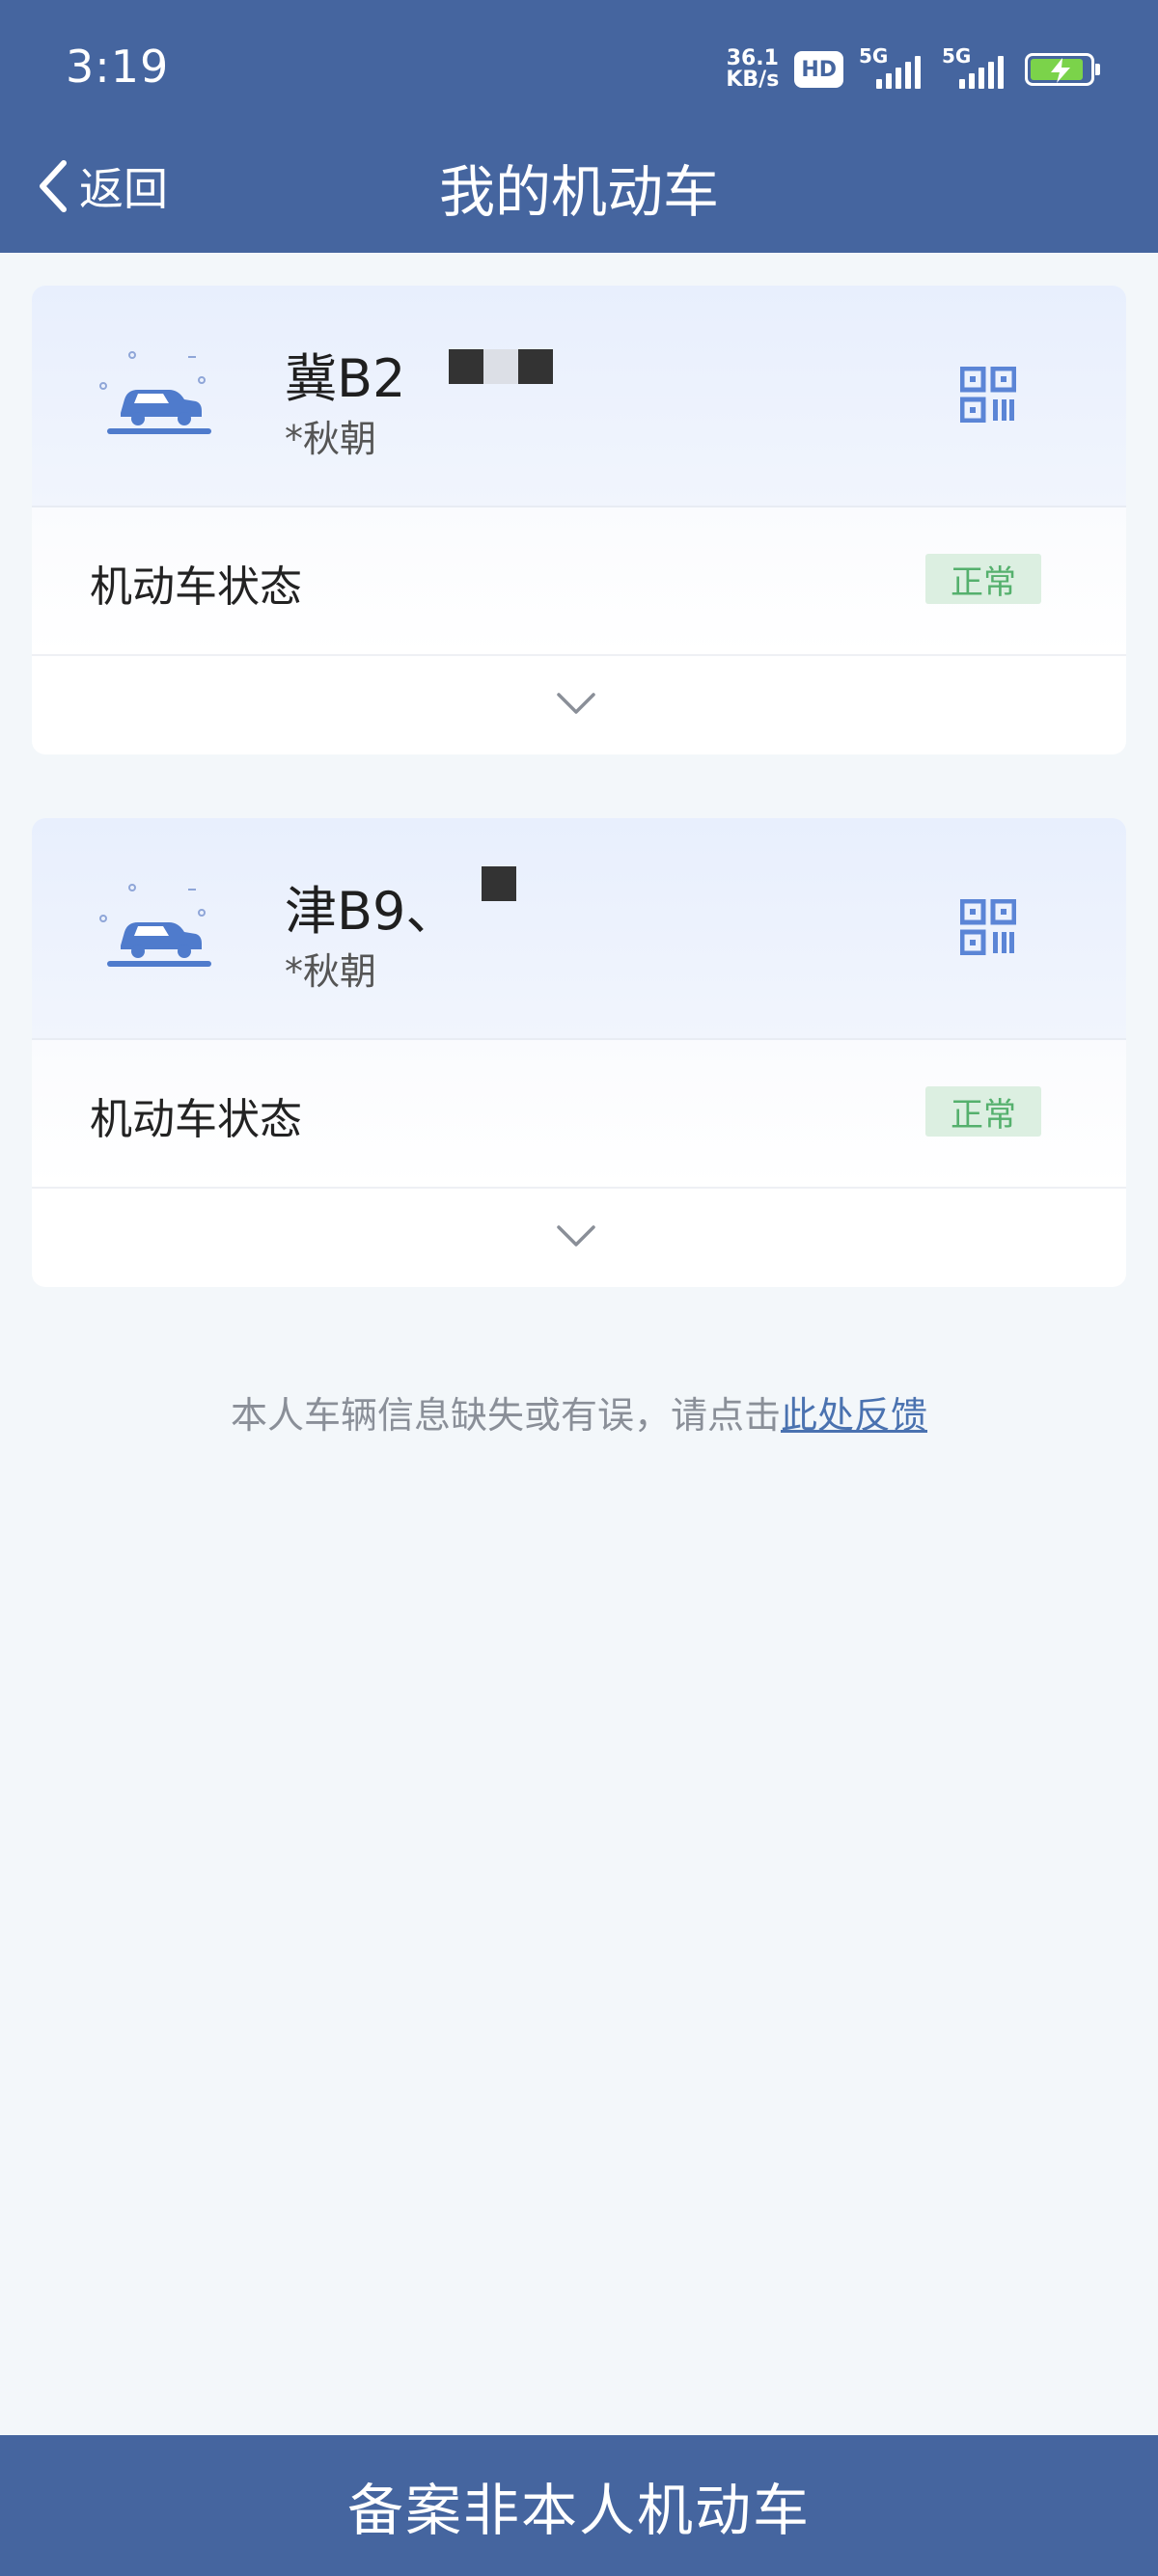 The image size is (1158, 2576). I want to click on feedback-link: 此处反馈, so click(854, 1416).